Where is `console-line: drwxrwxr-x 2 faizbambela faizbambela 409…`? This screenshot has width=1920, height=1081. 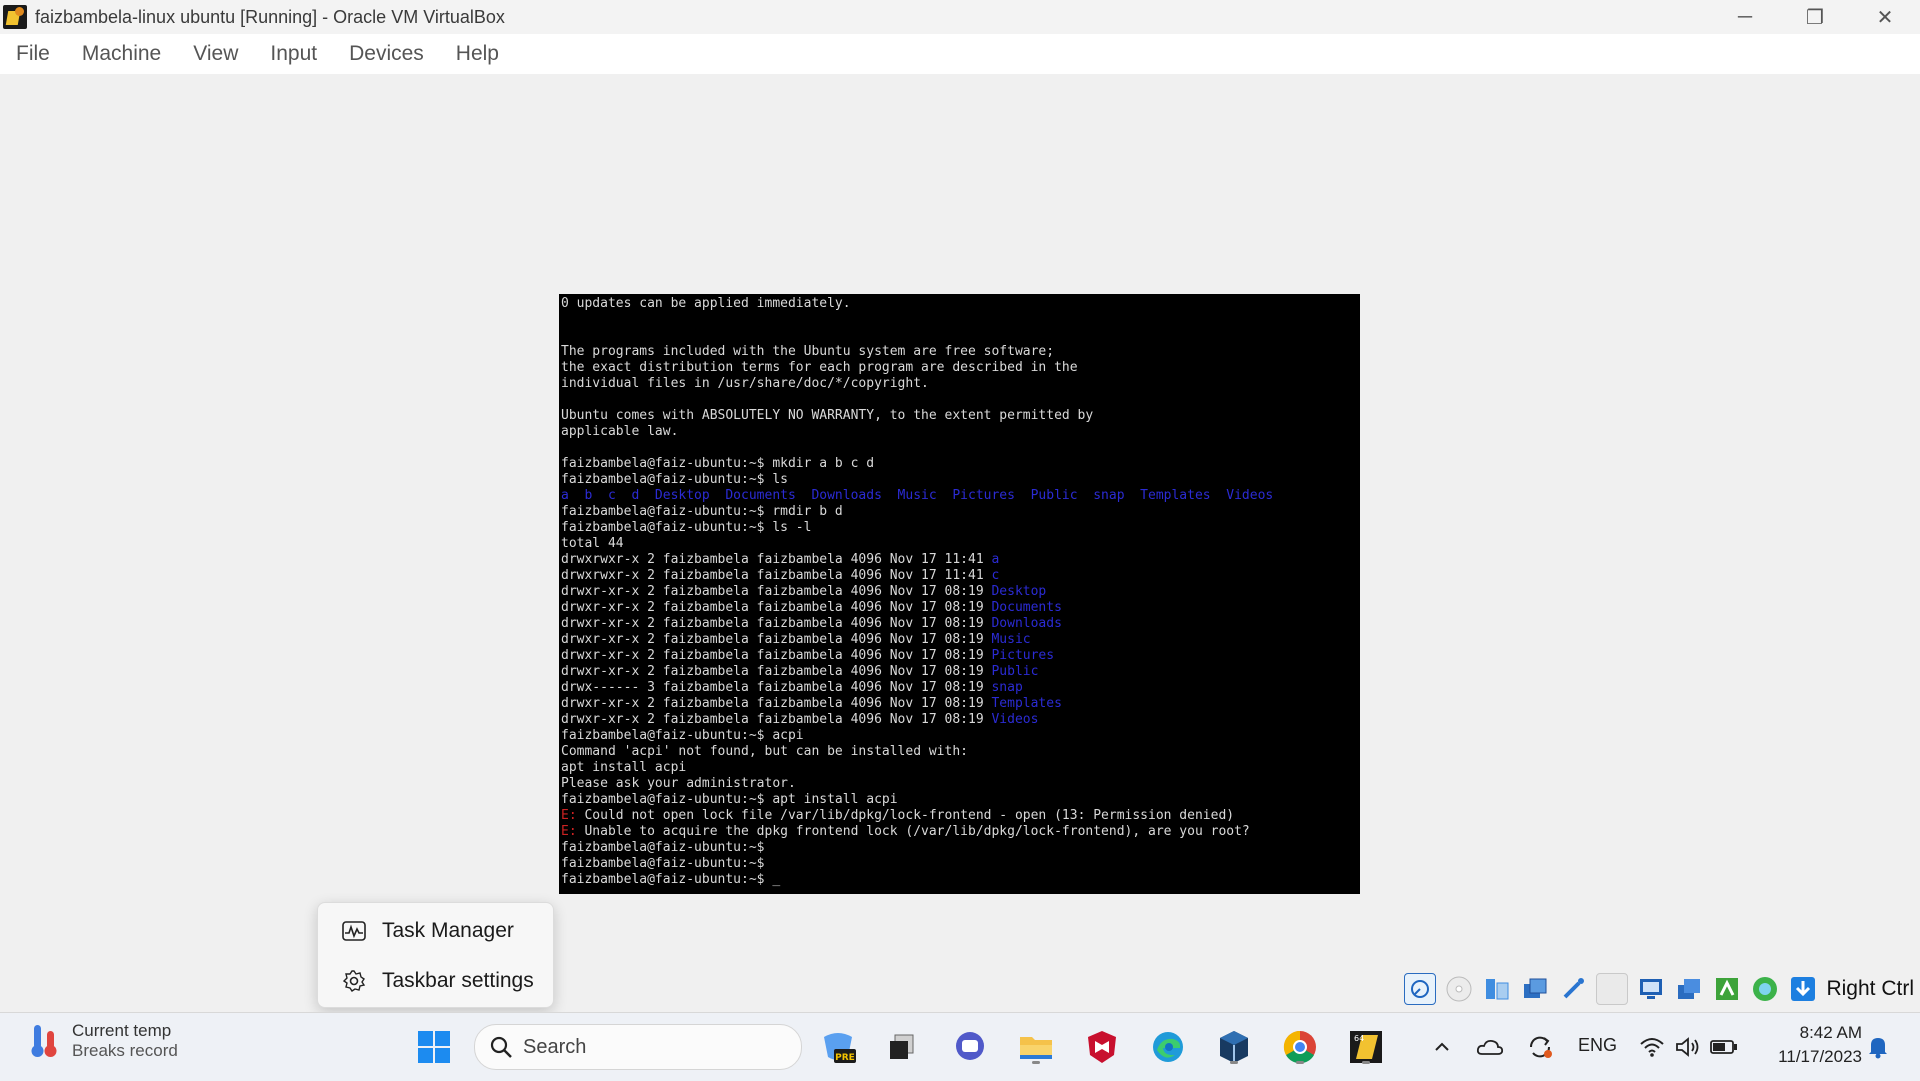
console-line: drwxrwxr-x 2 faizbambela faizbambela 409… is located at coordinates (960, 576).